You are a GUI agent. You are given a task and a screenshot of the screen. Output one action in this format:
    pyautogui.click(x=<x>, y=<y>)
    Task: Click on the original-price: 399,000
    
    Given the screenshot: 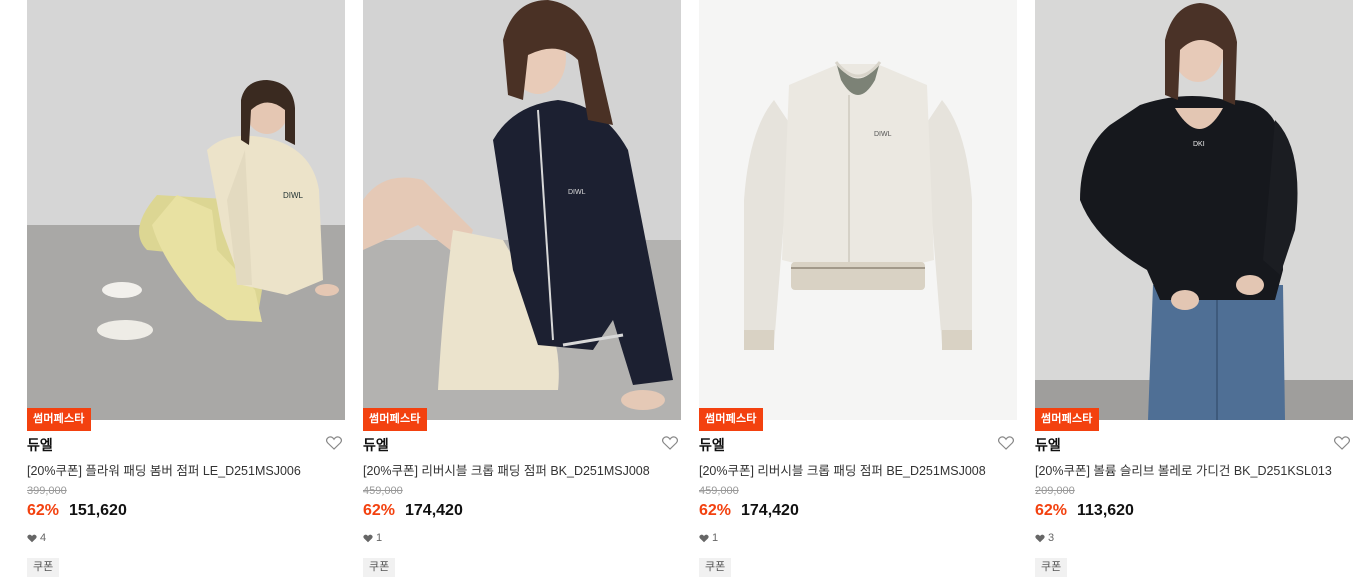 What is the action you would take?
    pyautogui.click(x=47, y=491)
    